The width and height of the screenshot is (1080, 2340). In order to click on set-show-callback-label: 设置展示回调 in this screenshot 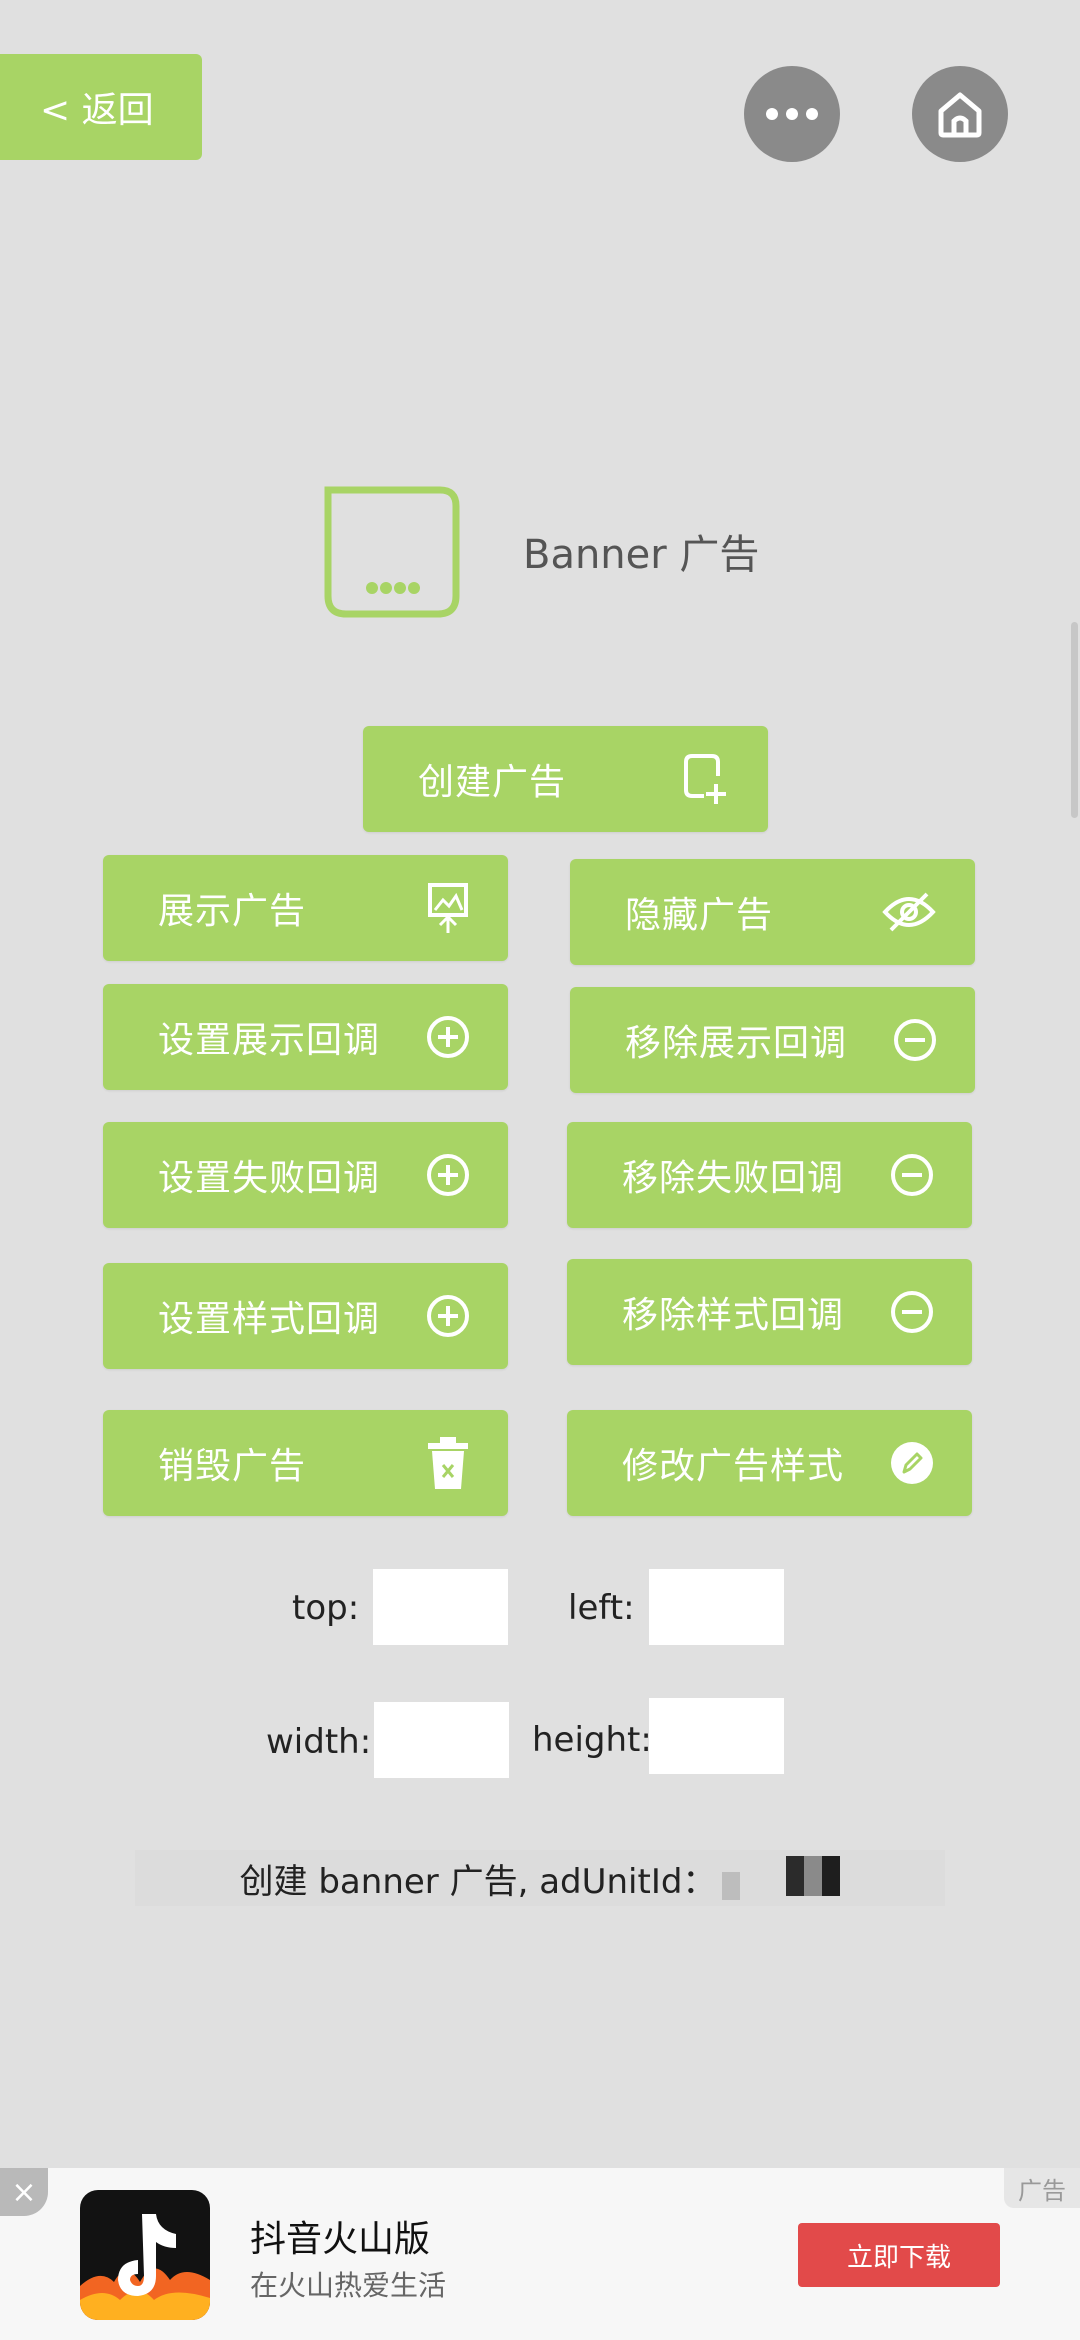, I will do `click(269, 1040)`.